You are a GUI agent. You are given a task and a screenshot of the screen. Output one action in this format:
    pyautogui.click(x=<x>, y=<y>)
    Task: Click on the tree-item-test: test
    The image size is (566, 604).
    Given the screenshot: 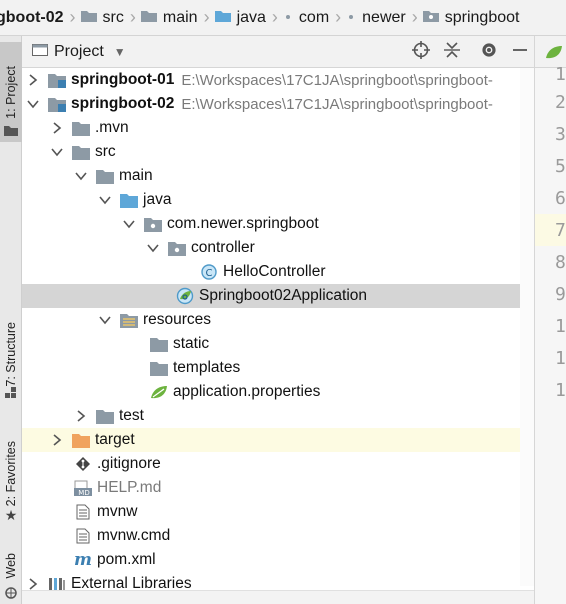 What is the action you would take?
    pyautogui.click(x=278, y=416)
    